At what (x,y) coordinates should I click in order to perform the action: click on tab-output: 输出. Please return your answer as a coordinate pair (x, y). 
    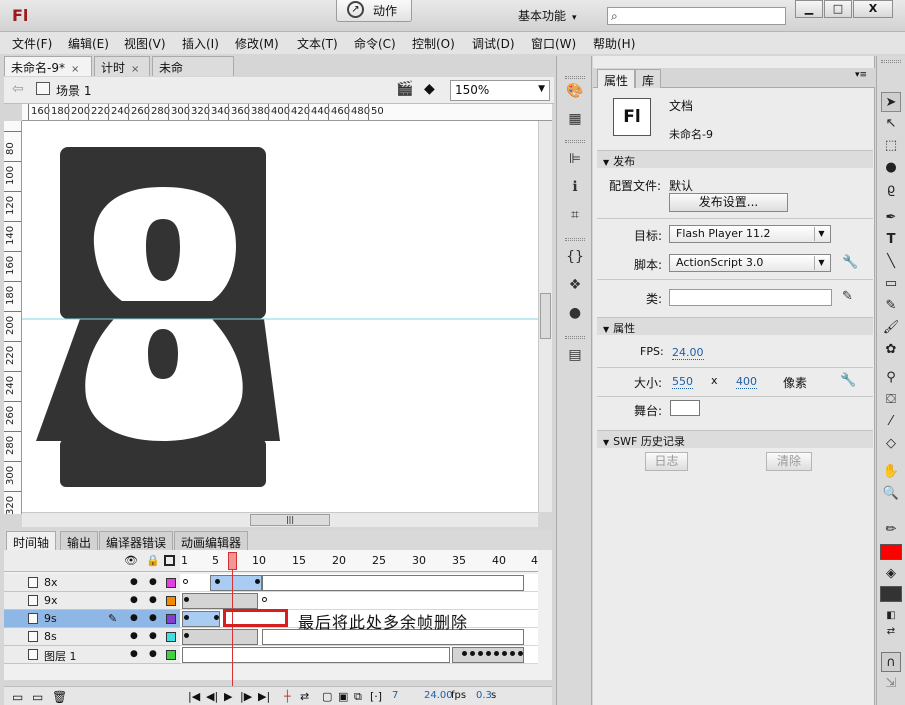
    Looking at the image, I should click on (79, 540).